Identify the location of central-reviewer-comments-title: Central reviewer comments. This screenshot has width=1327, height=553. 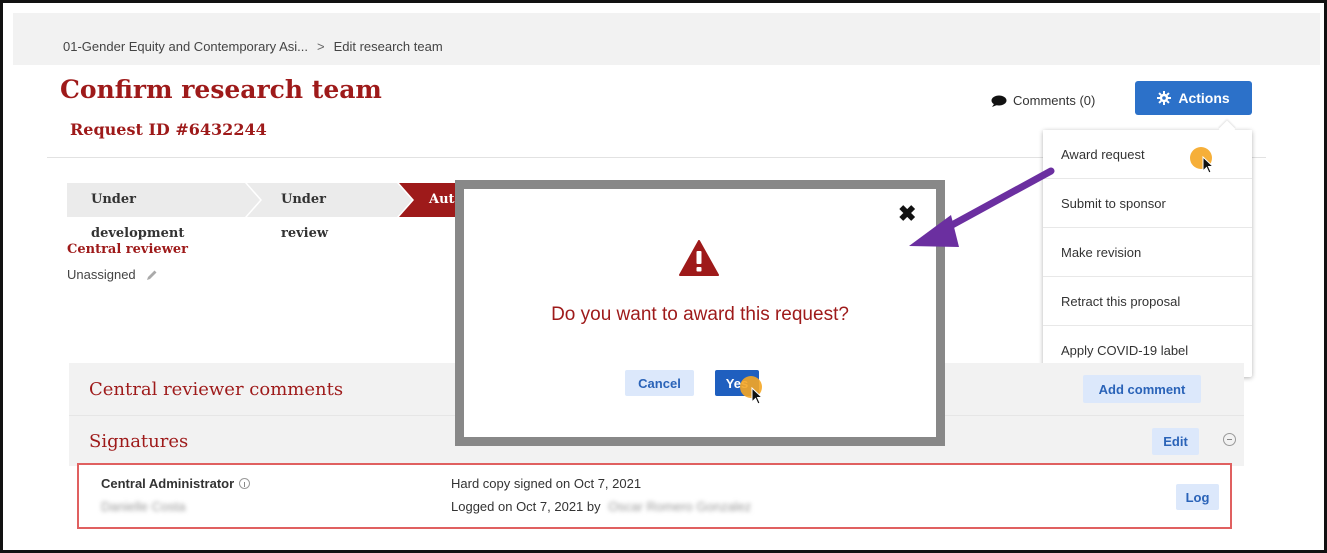
(216, 389).